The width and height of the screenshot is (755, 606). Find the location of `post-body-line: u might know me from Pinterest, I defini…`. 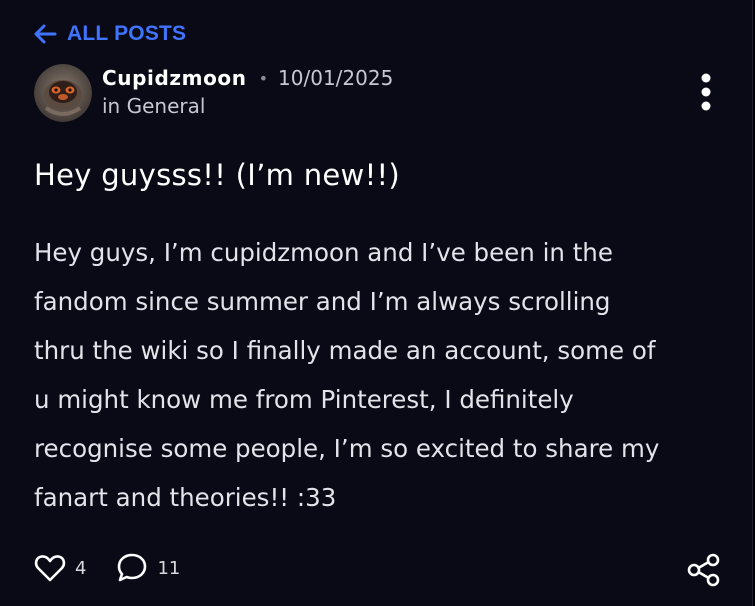

post-body-line: u might know me from Pinterest, I defini… is located at coordinates (304, 399).